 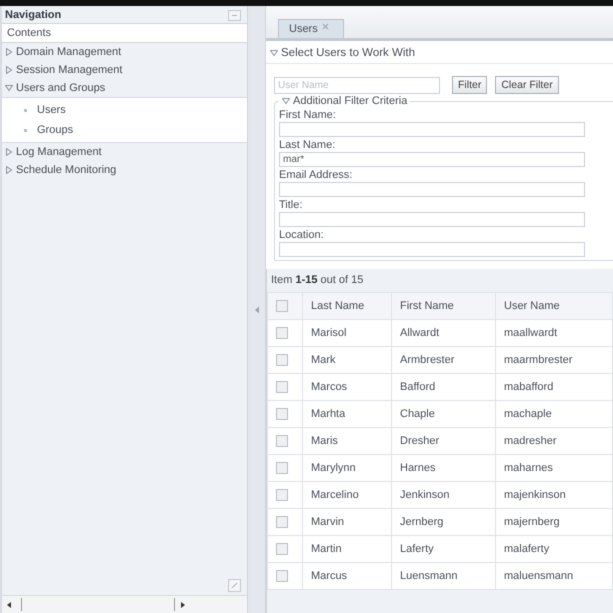 What do you see at coordinates (183, 604) in the screenshot?
I see `right-arrow-icon` at bounding box center [183, 604].